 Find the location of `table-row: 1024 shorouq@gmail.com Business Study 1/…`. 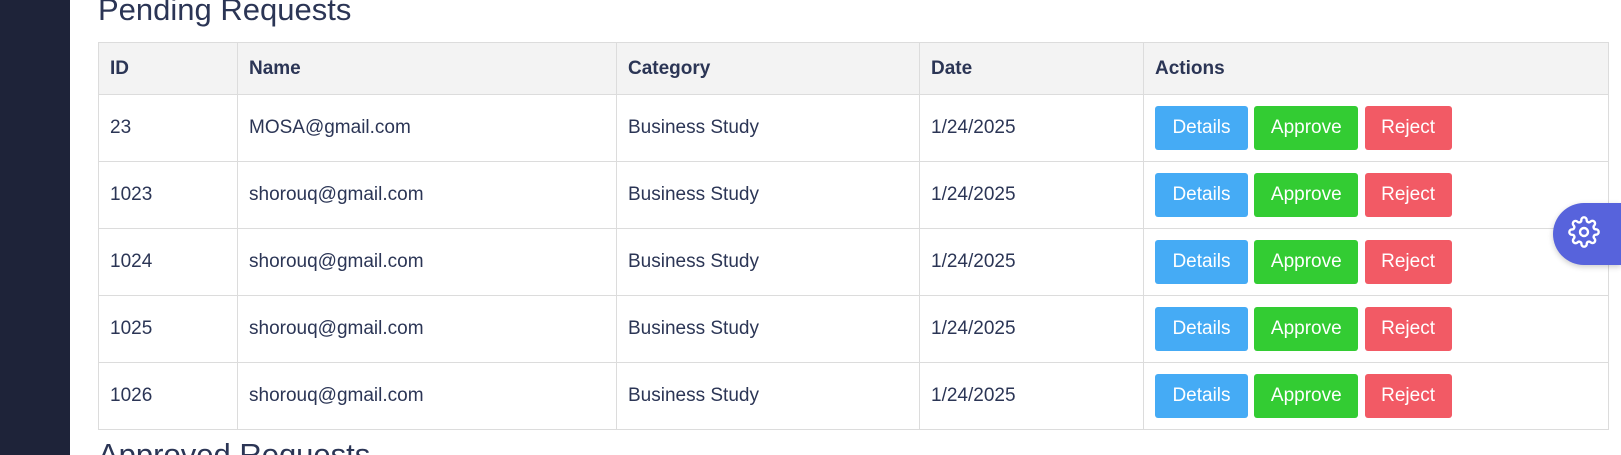

table-row: 1024 shorouq@gmail.com Business Study 1/… is located at coordinates (853, 262).